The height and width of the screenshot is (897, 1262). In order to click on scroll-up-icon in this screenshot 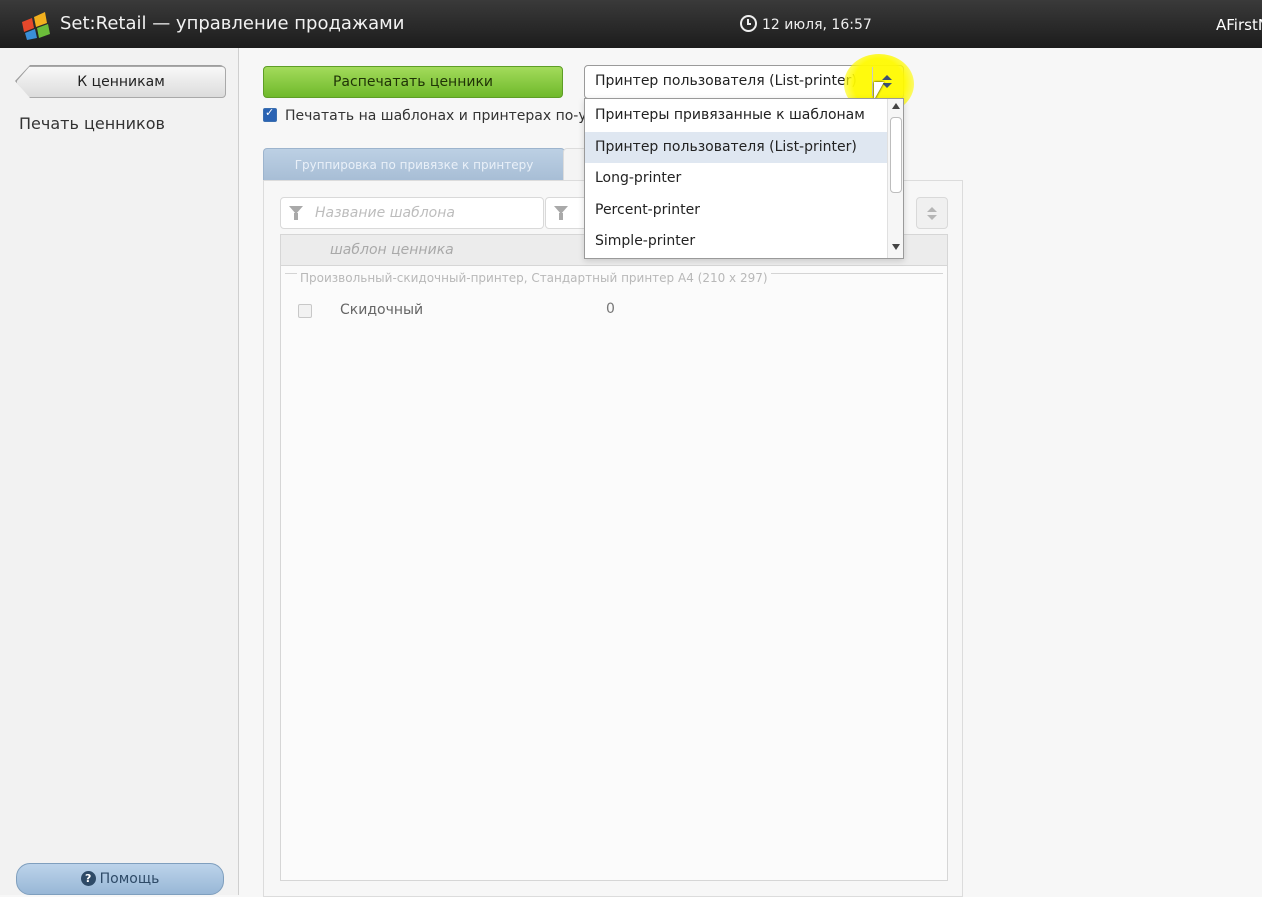, I will do `click(896, 106)`.